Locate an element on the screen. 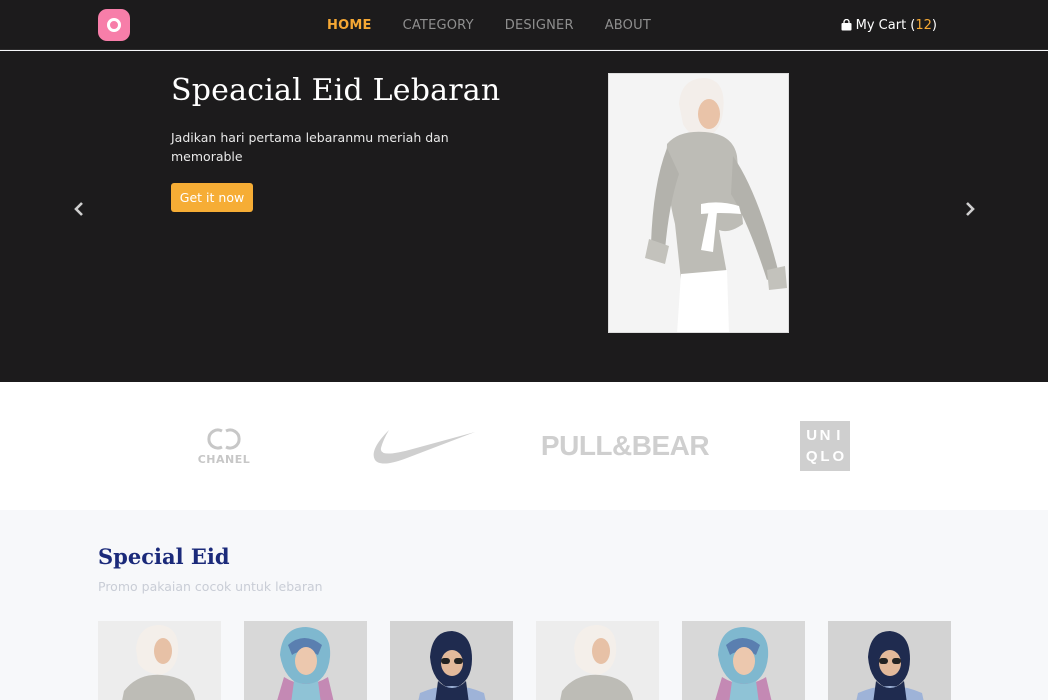 This screenshot has height=700, width=1048. get-it-now-button: Get it now is located at coordinates (212, 197).